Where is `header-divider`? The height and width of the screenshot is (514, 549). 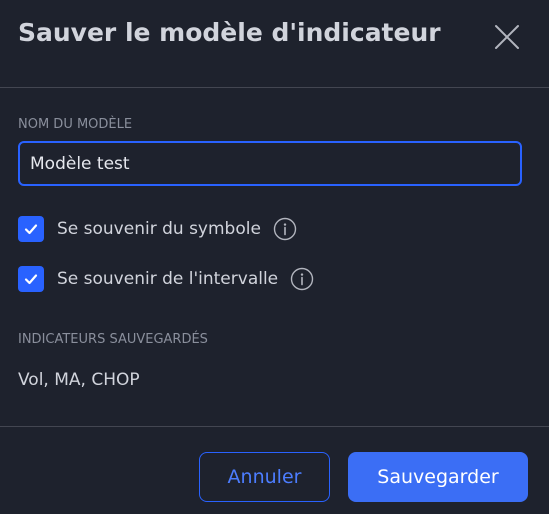
header-divider is located at coordinates (274, 87).